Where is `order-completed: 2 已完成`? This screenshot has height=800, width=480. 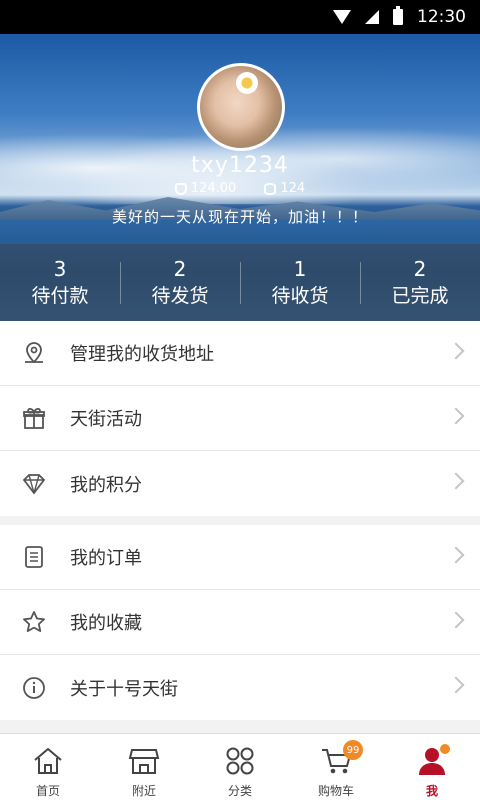 order-completed: 2 已完成 is located at coordinates (420, 282).